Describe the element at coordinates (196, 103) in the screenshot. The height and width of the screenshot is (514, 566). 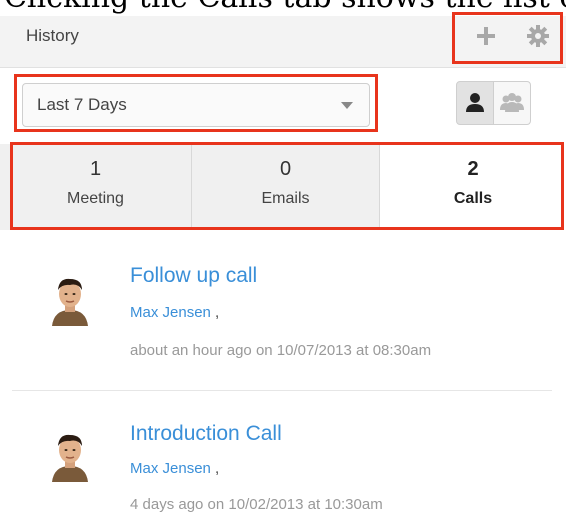
I see `highlight-date-filter` at that location.